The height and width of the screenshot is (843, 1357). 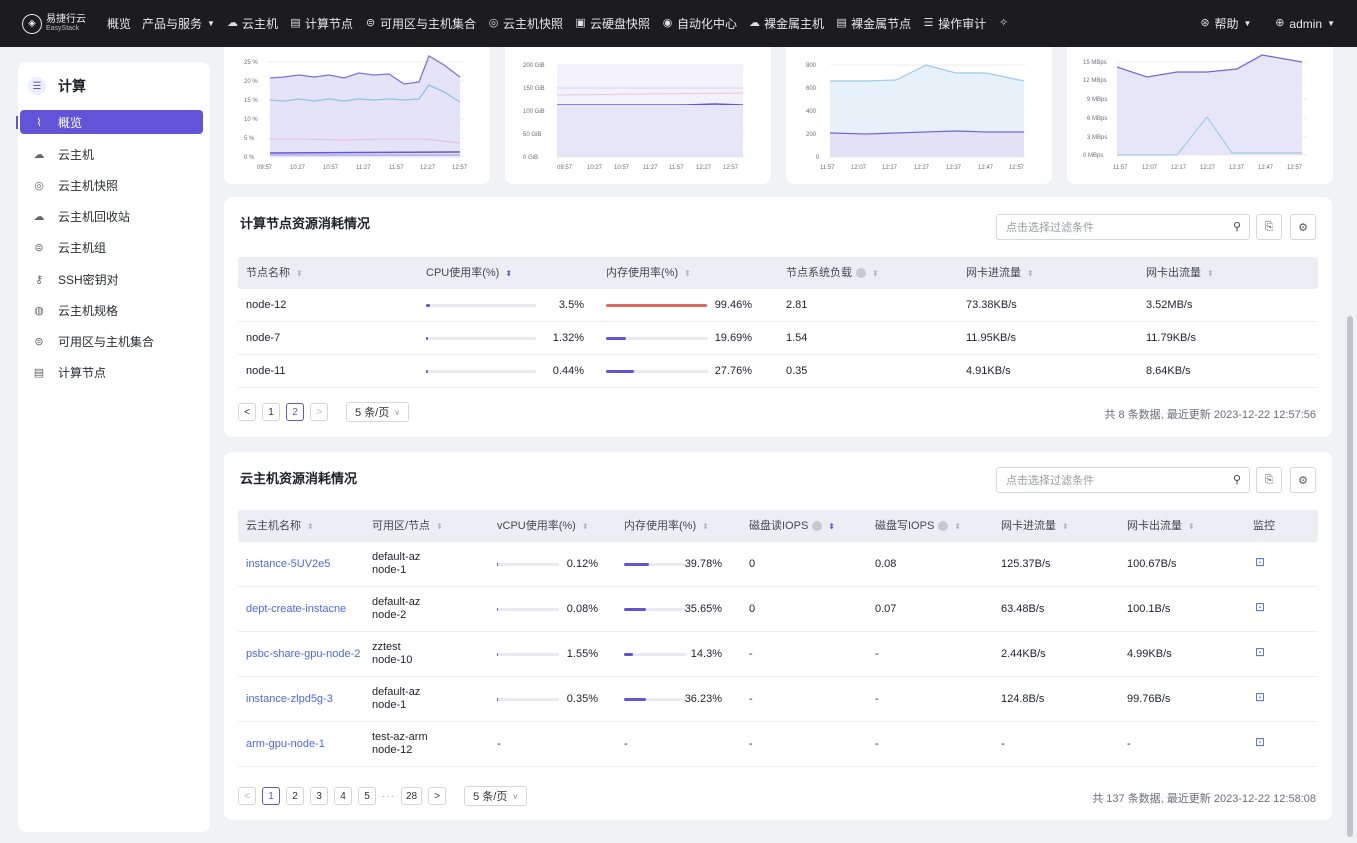 I want to click on page-button: 4, so click(x=343, y=796).